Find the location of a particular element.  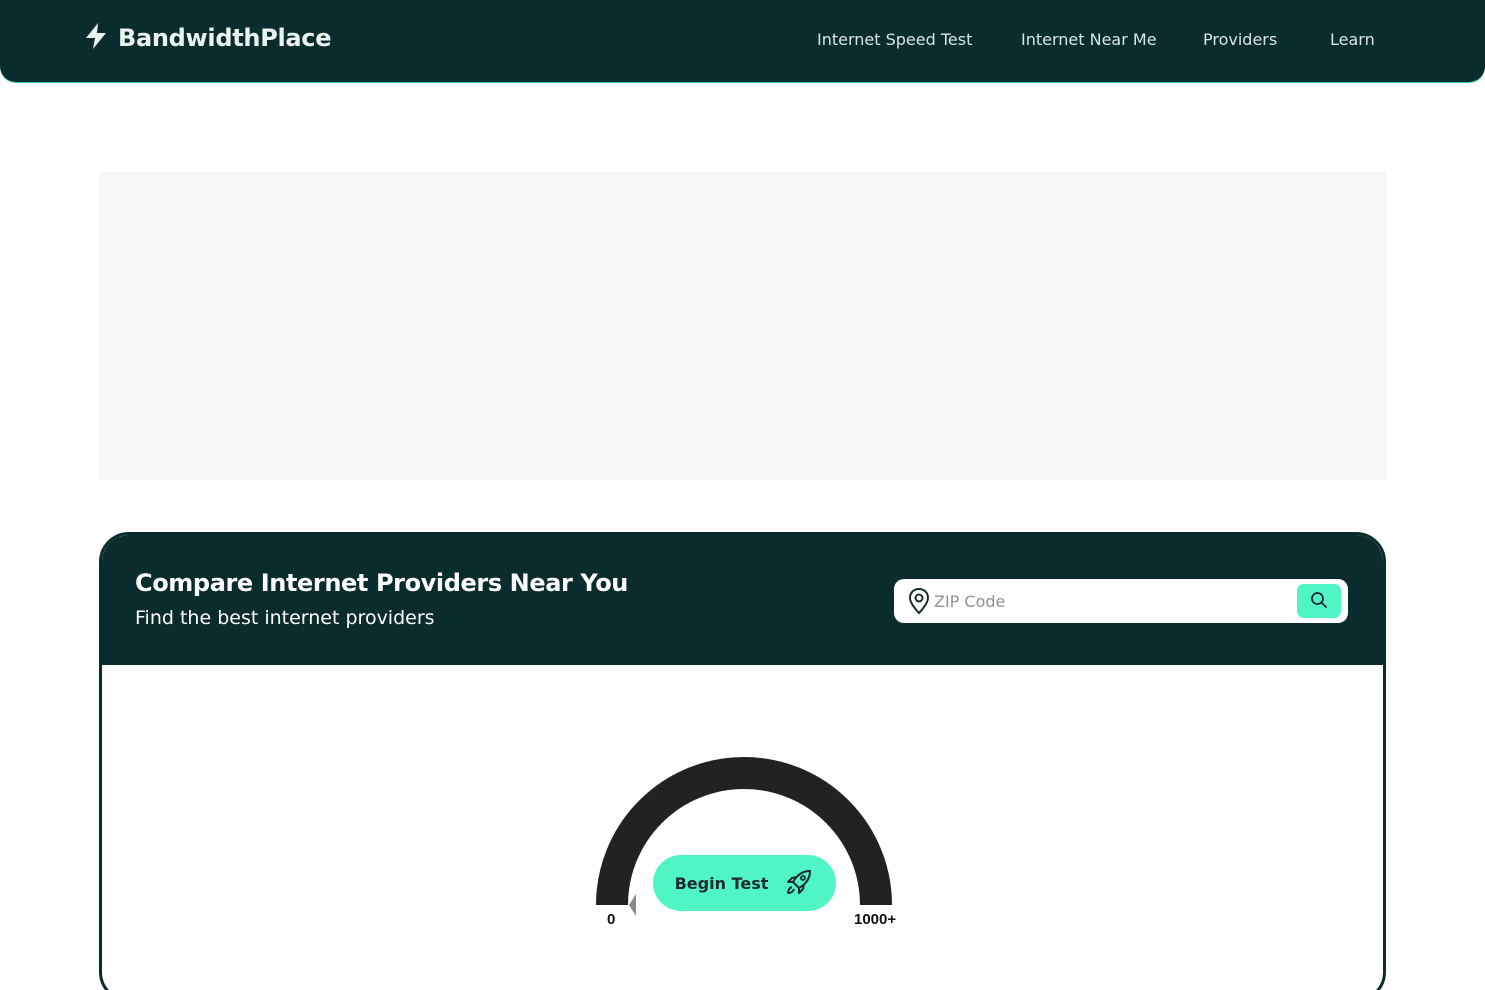

needle-icon is located at coordinates (632, 905).